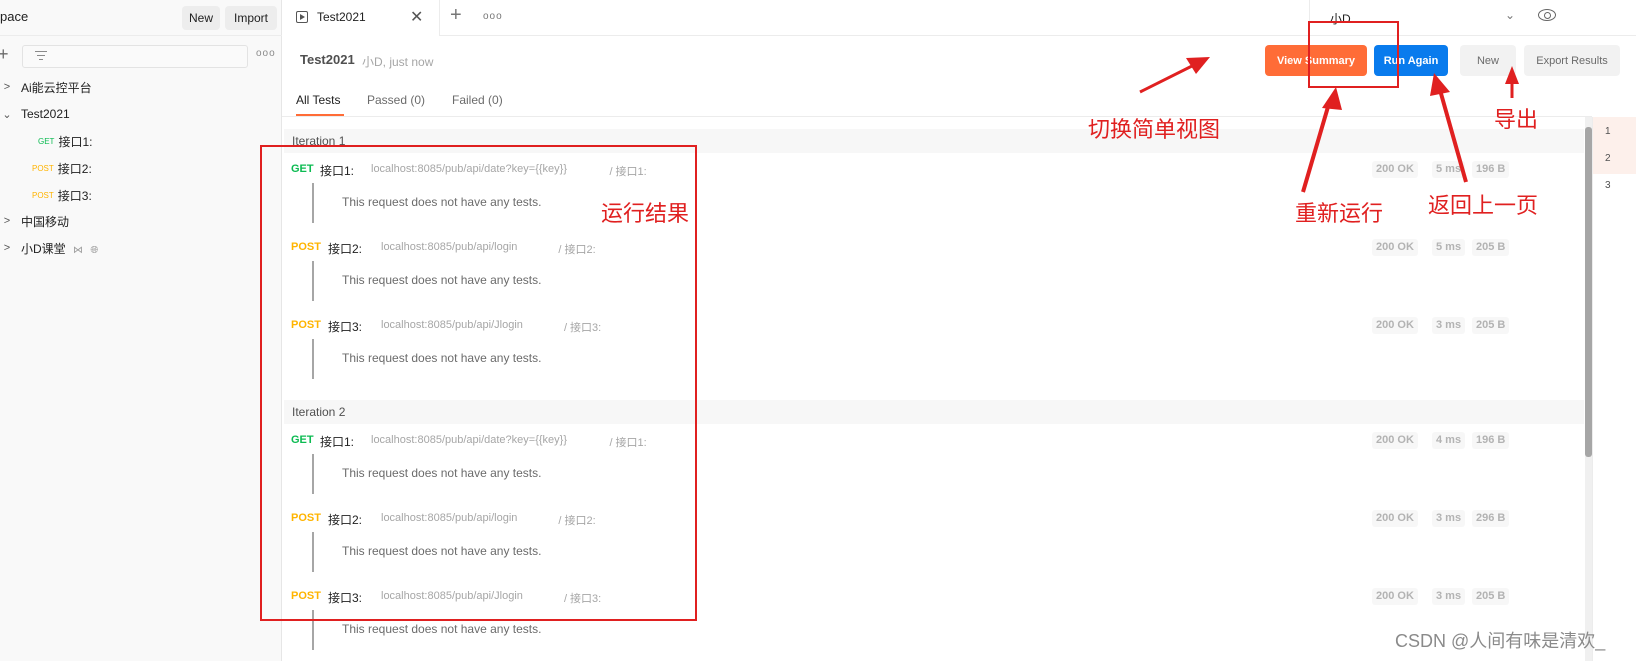 The image size is (1636, 661). What do you see at coordinates (1614, 186) in the screenshot?
I see `iteration-nav-item: 3` at bounding box center [1614, 186].